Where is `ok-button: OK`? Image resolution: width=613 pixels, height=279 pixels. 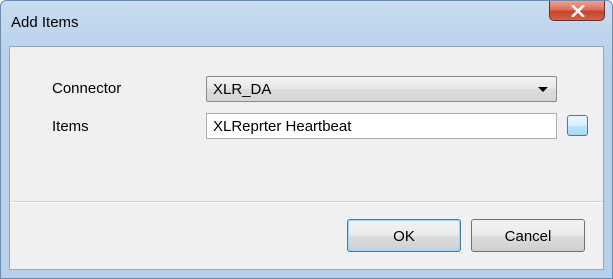
ok-button: OK is located at coordinates (404, 235).